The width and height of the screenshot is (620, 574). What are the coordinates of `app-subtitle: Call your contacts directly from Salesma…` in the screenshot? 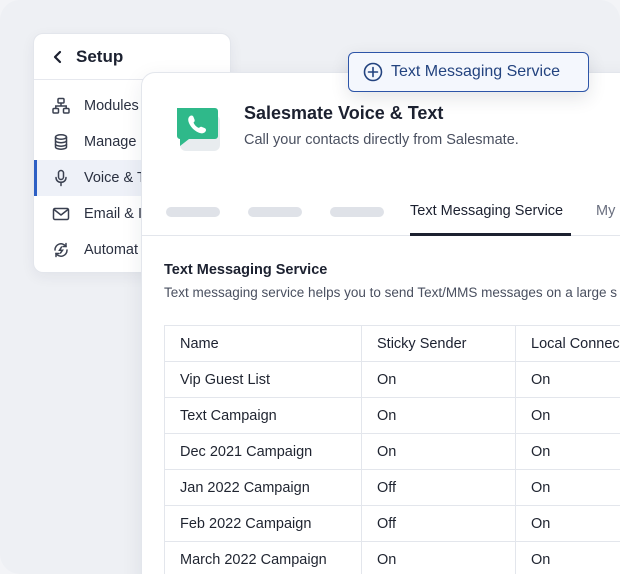 It's located at (381, 140).